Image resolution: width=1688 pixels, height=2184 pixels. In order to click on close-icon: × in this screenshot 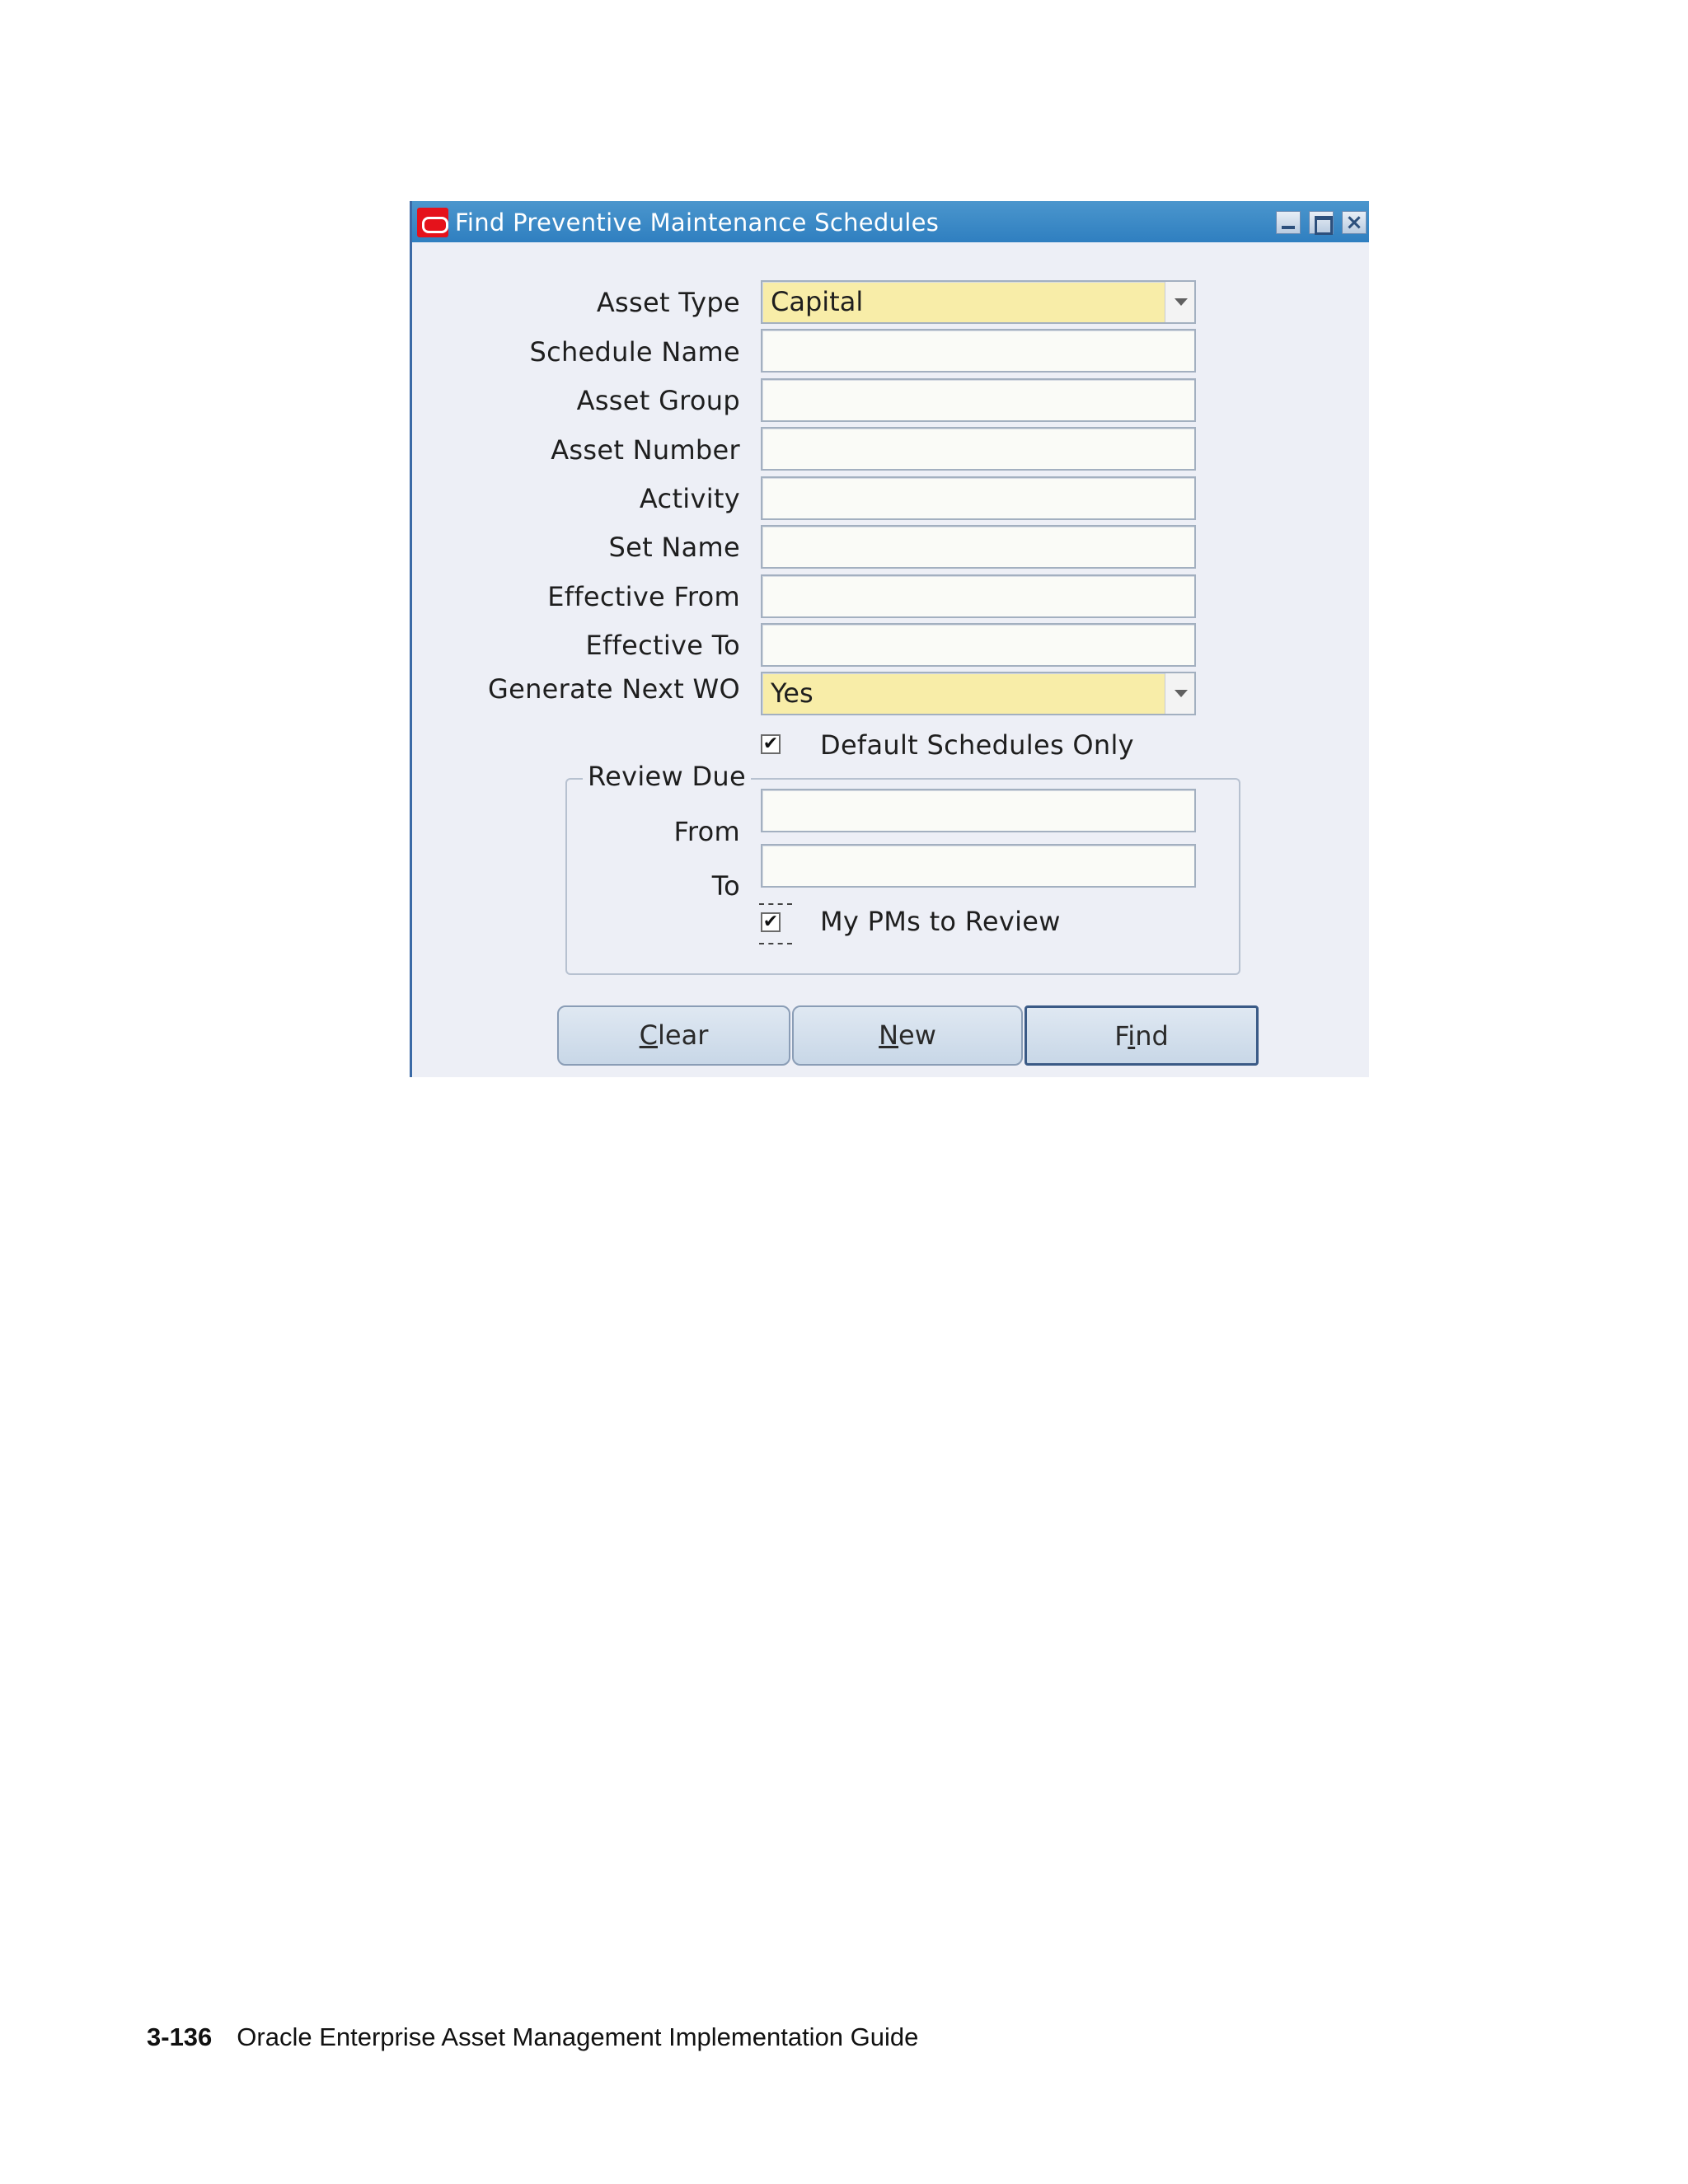, I will do `click(1355, 222)`.